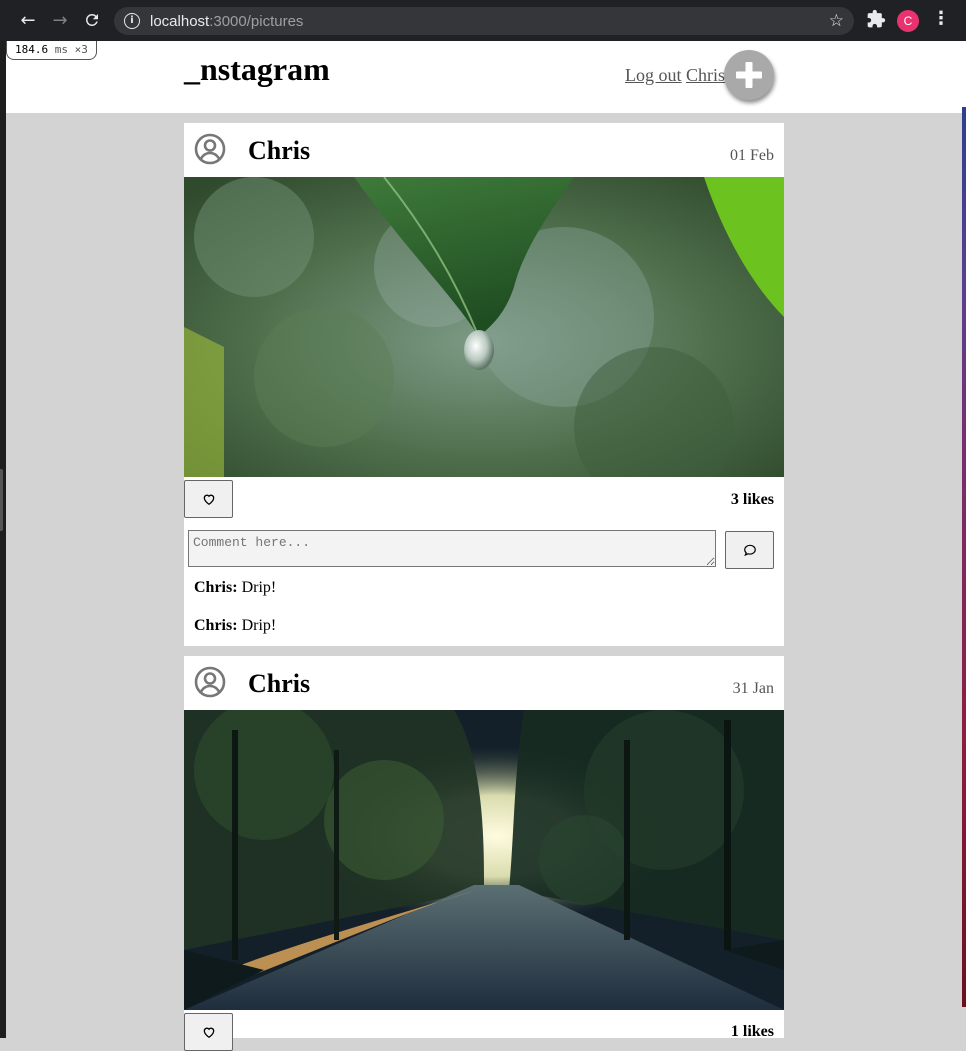  I want to click on logout-link: Log out, so click(653, 75).